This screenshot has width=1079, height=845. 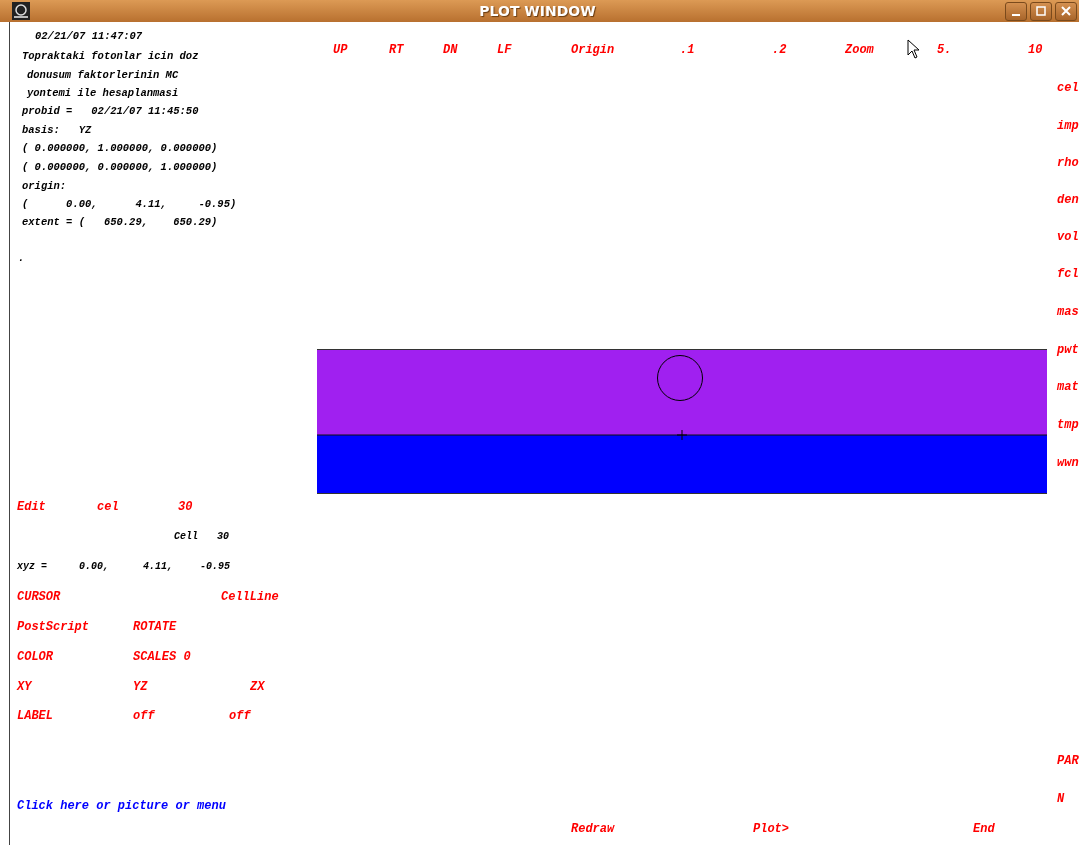 What do you see at coordinates (779, 50) in the screenshot?
I see `menu-item: .2` at bounding box center [779, 50].